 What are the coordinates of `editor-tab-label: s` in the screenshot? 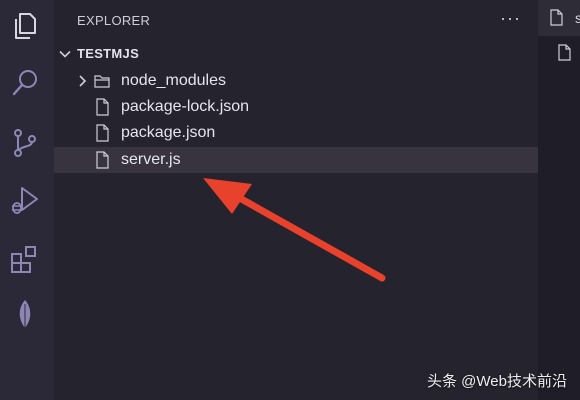 It's located at (577, 18).